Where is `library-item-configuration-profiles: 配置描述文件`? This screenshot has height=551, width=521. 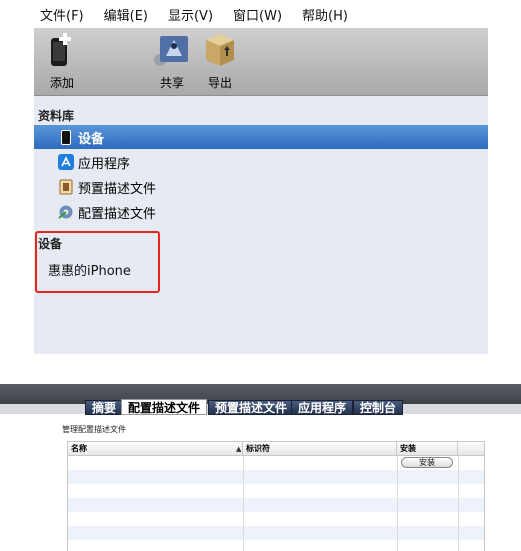
library-item-configuration-profiles: 配置描述文件 is located at coordinates (261, 212).